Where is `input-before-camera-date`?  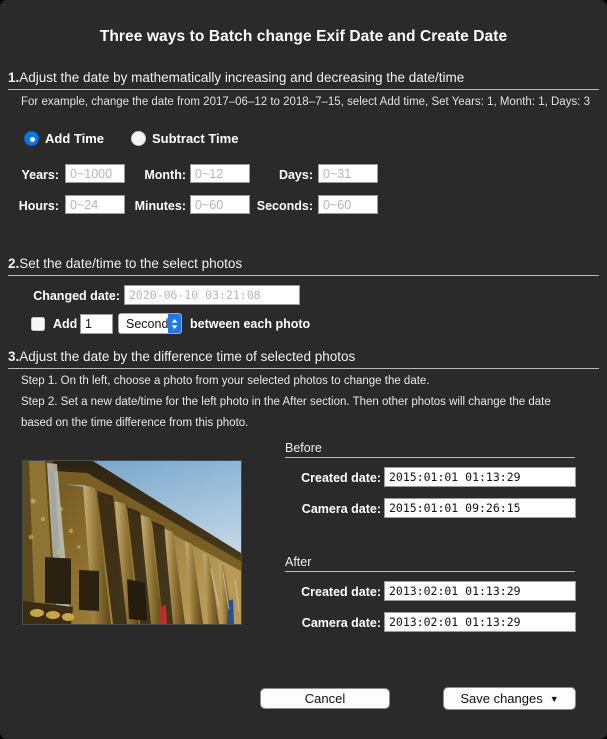 input-before-camera-date is located at coordinates (480, 508).